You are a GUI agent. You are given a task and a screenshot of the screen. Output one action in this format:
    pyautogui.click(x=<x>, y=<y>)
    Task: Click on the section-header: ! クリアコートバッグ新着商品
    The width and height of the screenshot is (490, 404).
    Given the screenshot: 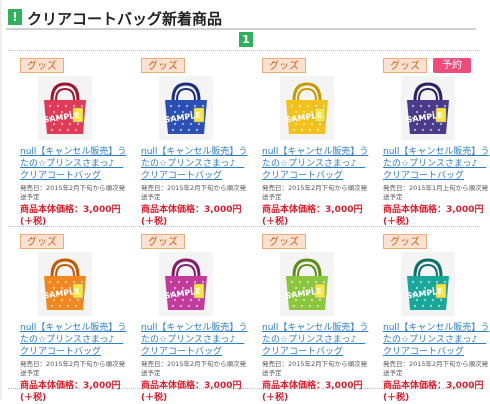 What is the action you would take?
    pyautogui.click(x=241, y=18)
    